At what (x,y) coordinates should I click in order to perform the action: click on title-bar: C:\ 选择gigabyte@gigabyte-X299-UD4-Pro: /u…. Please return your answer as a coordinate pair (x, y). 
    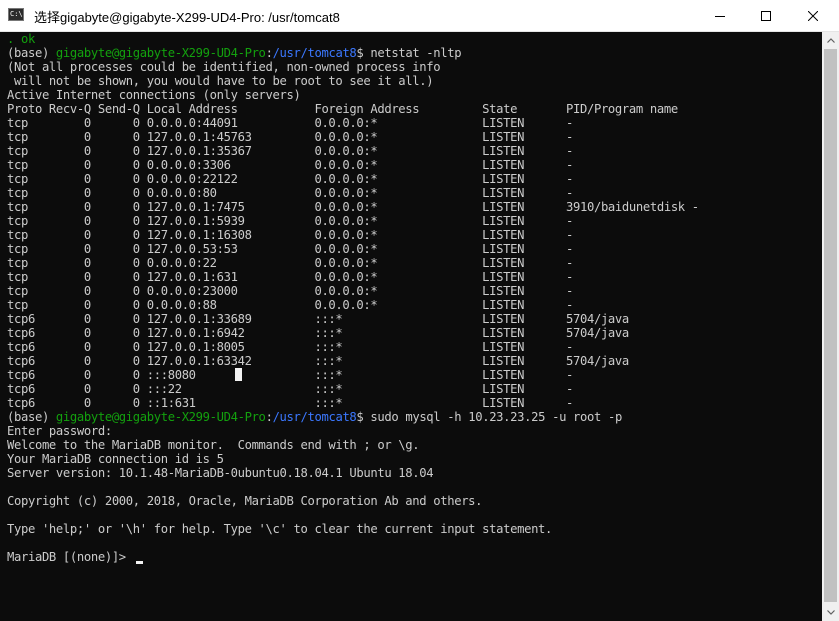
    Looking at the image, I should click on (419, 16).